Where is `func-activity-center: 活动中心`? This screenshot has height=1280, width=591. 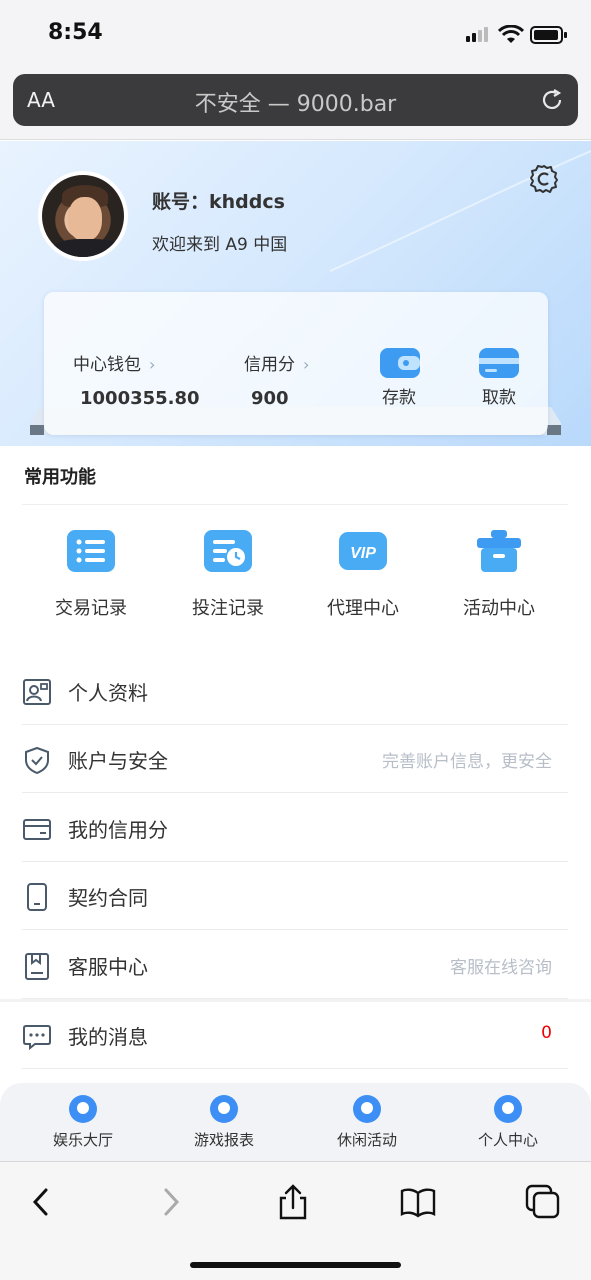
func-activity-center: 活动中心 is located at coordinates (499, 574).